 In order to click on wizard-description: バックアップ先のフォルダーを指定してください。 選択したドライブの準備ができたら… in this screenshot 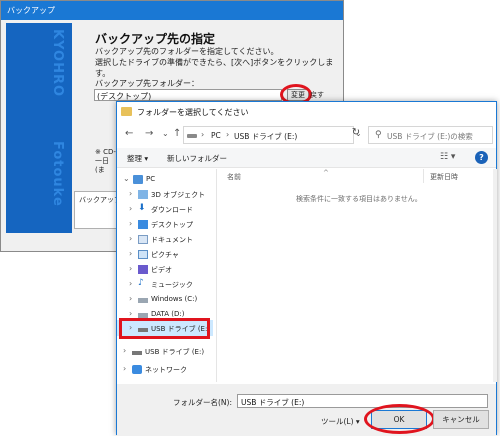, I will do `click(215, 62)`.